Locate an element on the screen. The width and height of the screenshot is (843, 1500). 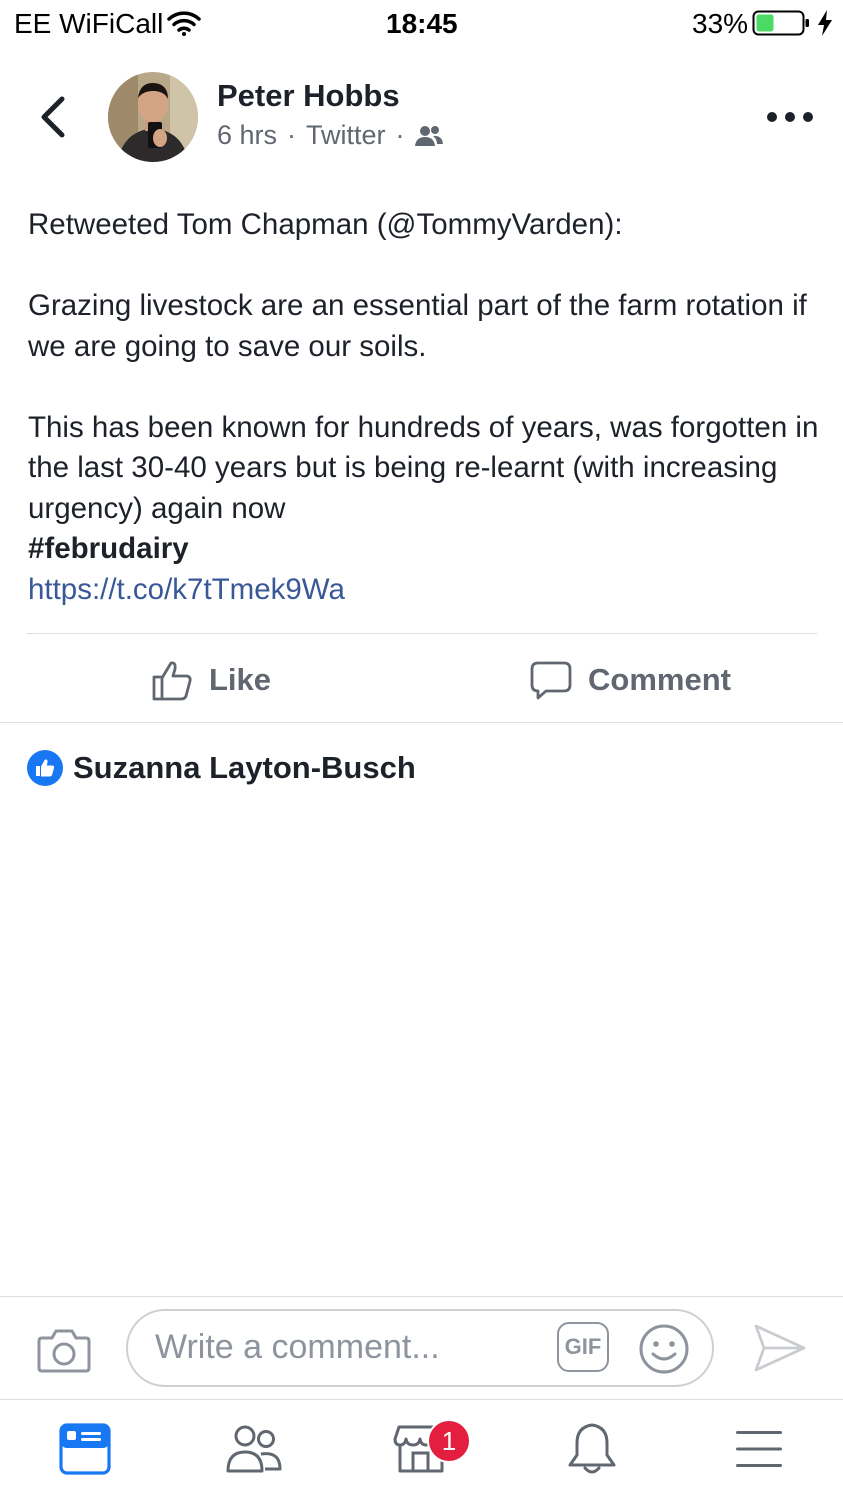
comment-button: Comment is located at coordinates (630, 680).